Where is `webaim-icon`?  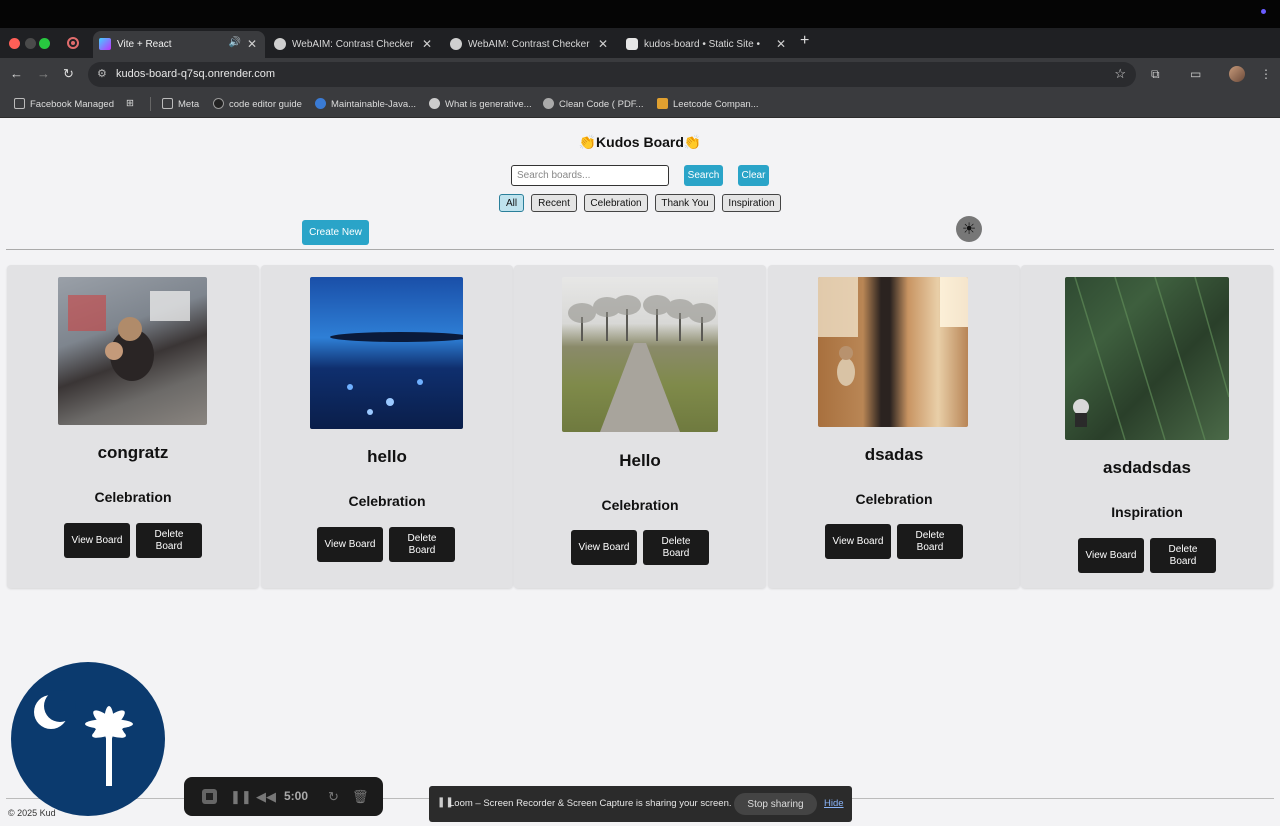
webaim-icon is located at coordinates (456, 44).